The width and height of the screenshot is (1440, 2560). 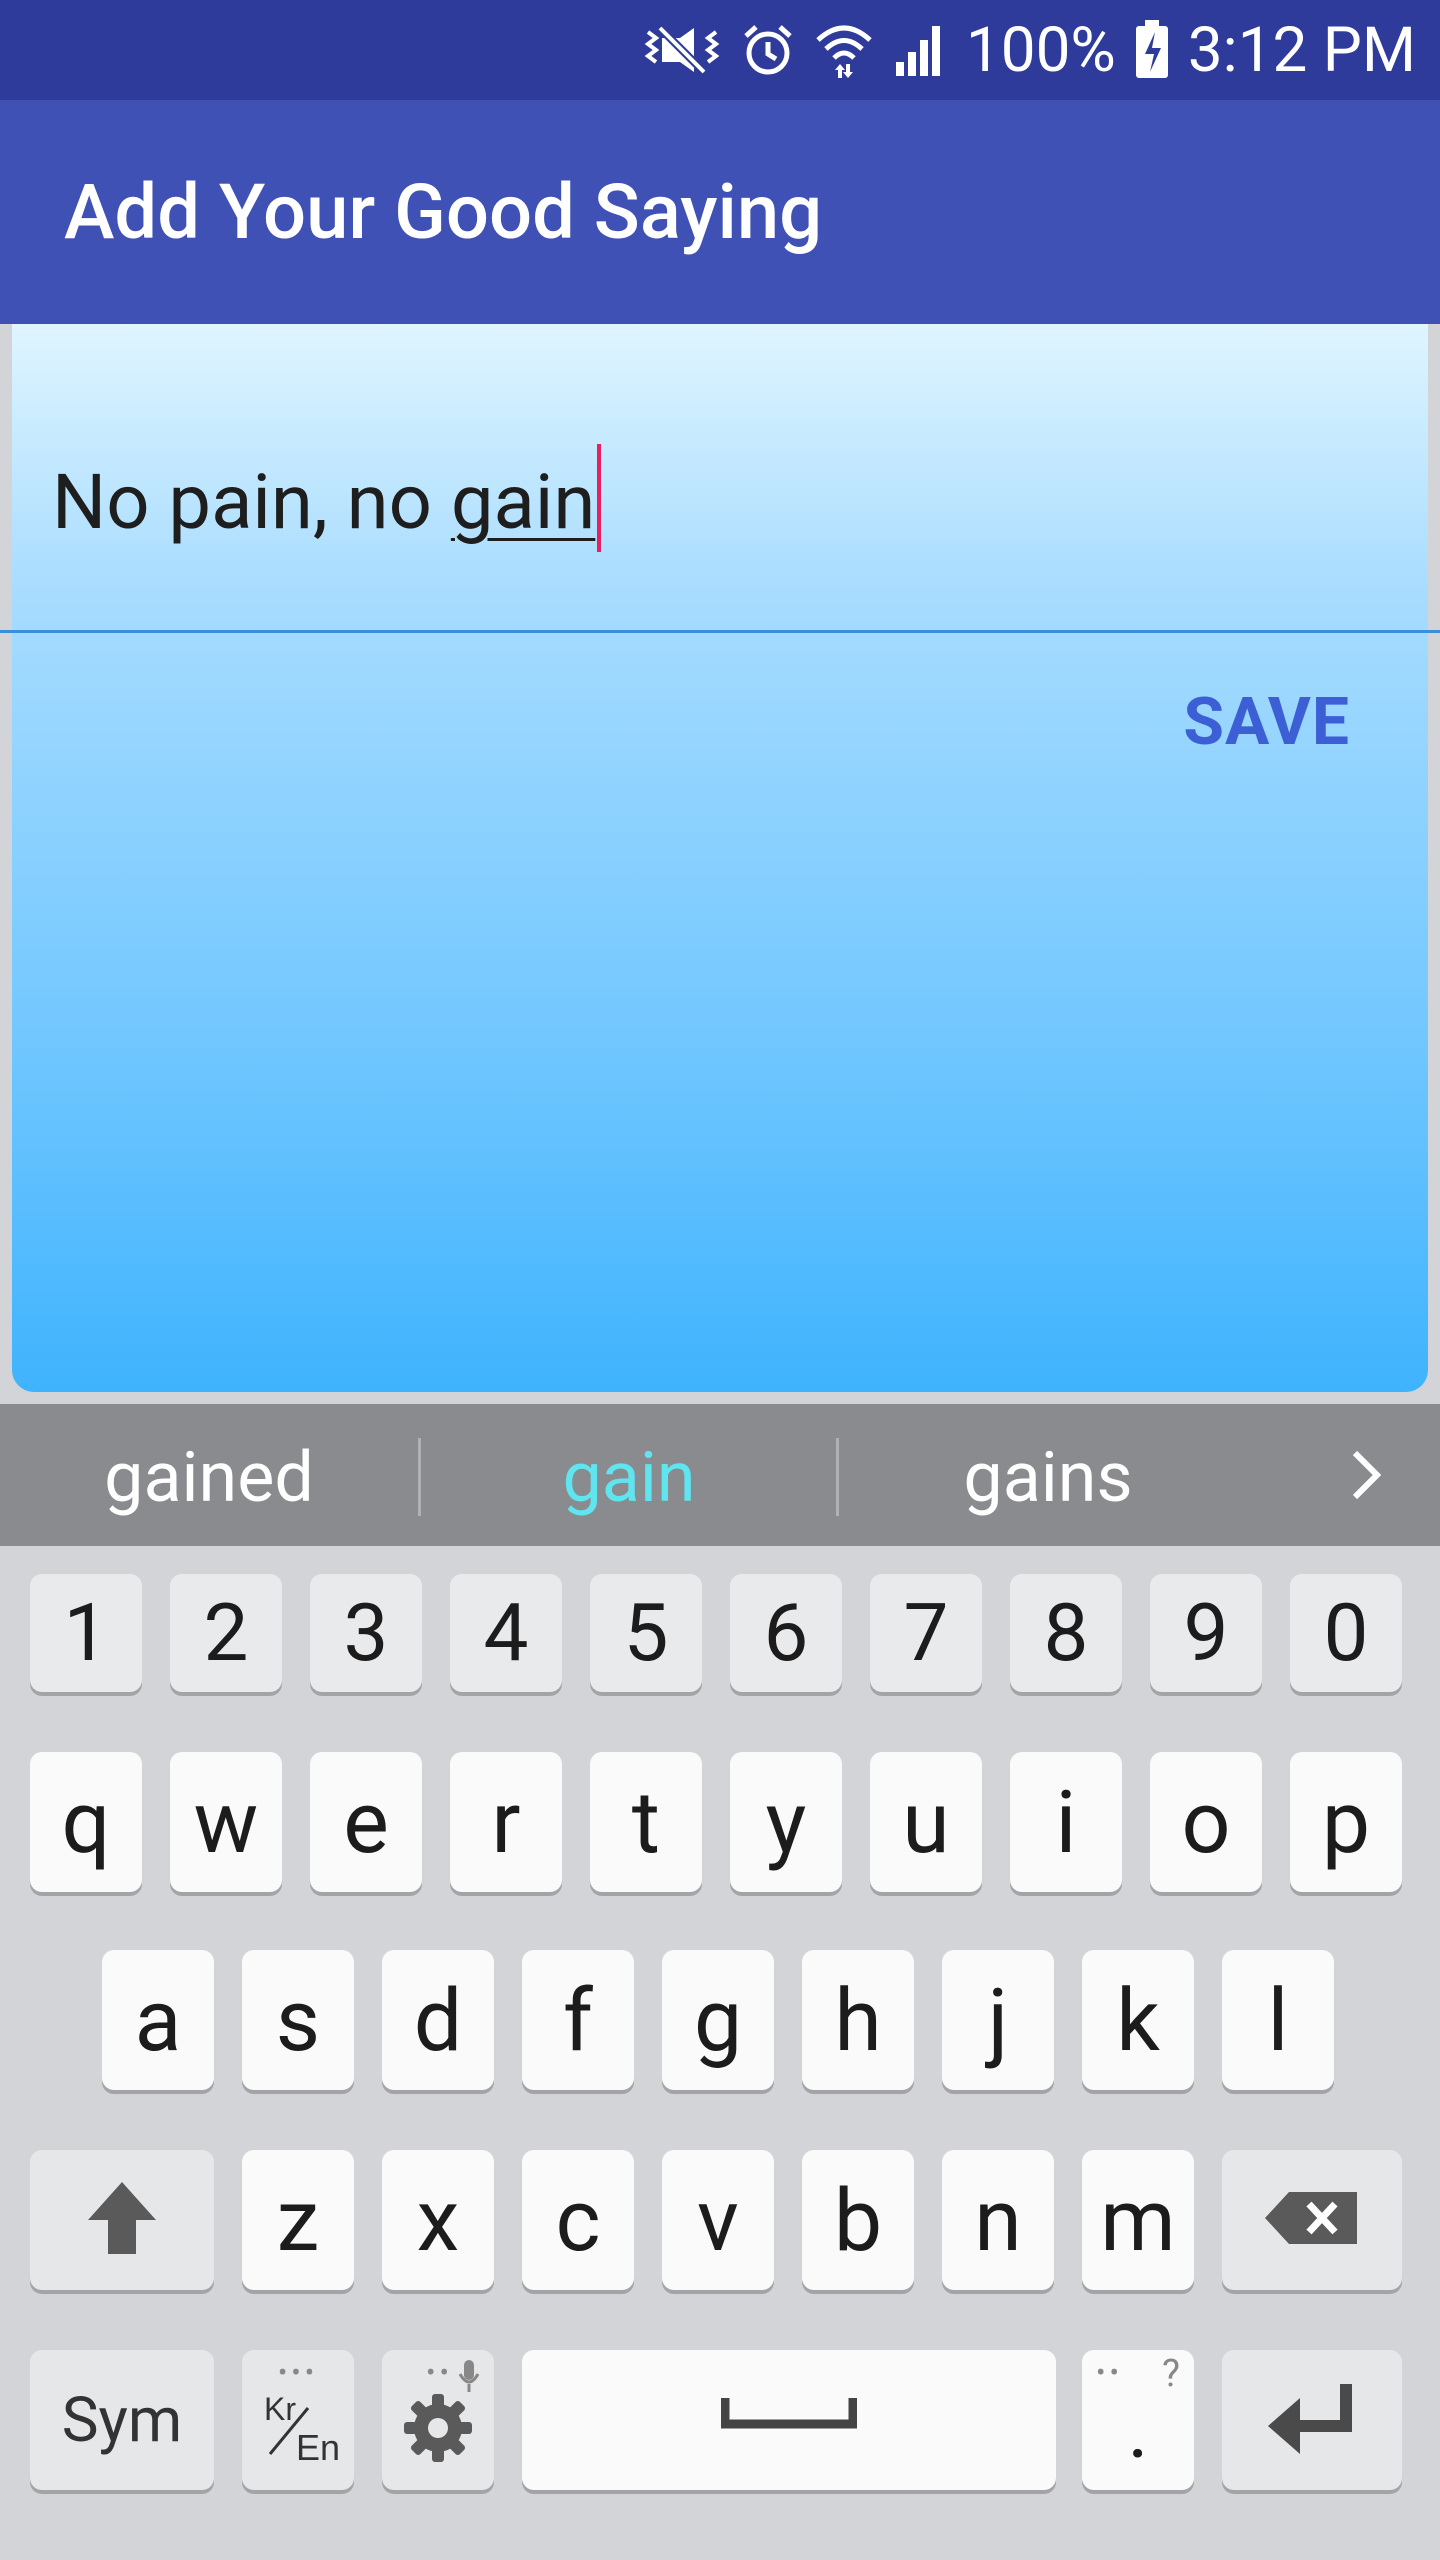 I want to click on shift-key, so click(x=122, y=2220).